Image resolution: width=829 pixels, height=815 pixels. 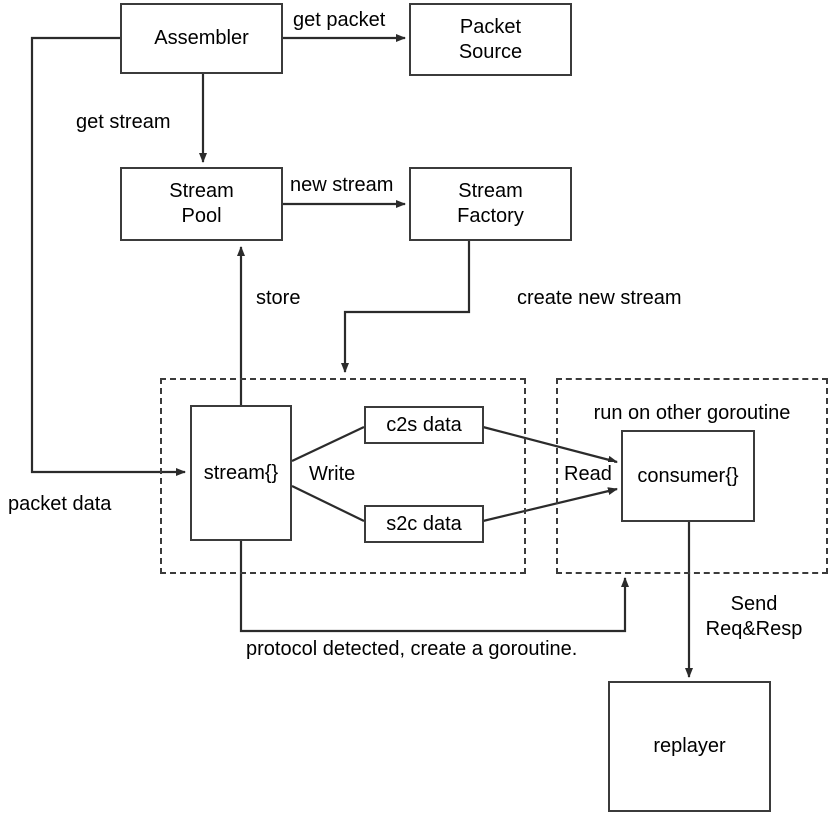 I want to click on node-stream-pool-label-line2: Pool, so click(x=201, y=216).